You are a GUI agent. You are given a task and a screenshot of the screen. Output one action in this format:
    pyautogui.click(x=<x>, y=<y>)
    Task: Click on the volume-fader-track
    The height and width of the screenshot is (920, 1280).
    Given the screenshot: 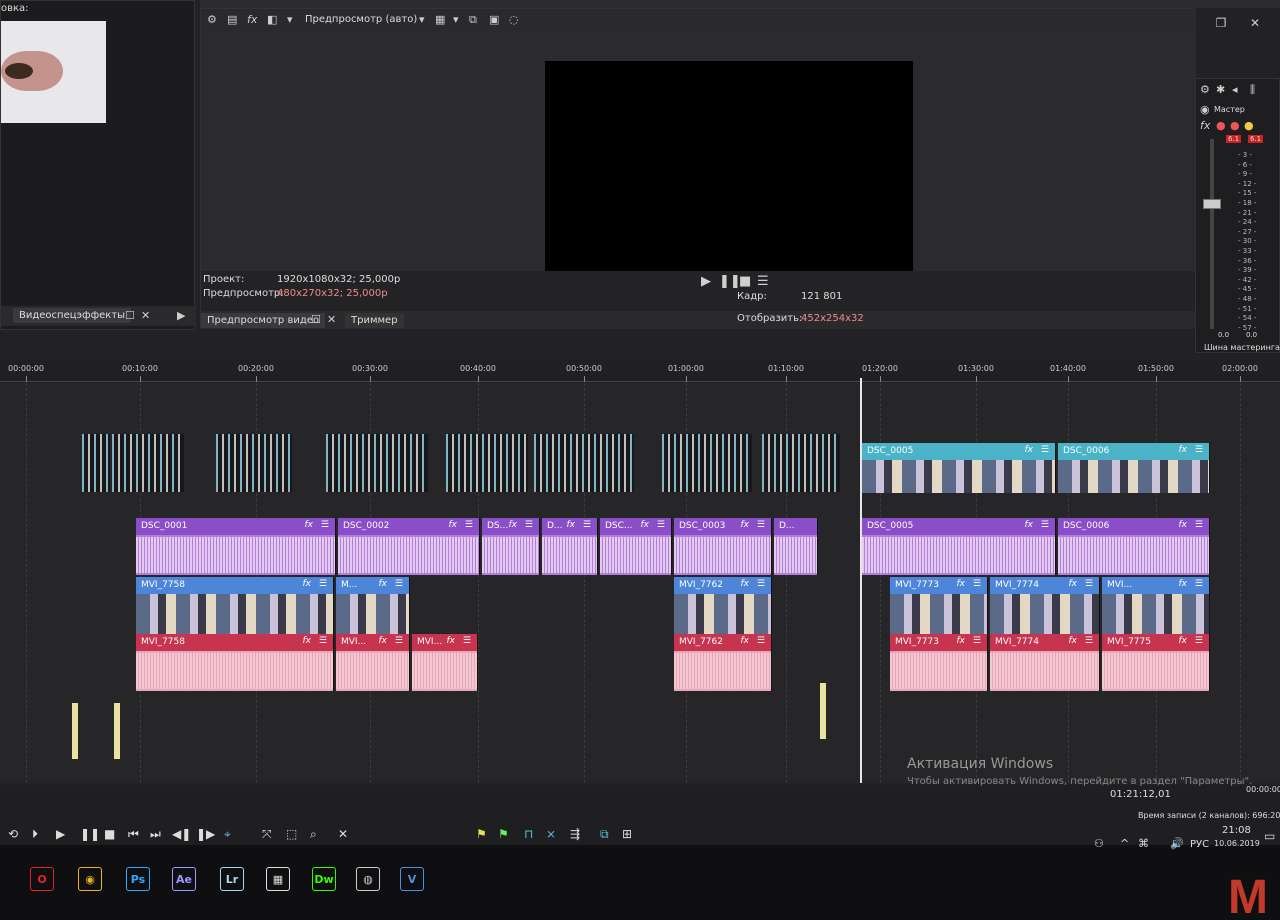 What is the action you would take?
    pyautogui.click(x=1212, y=234)
    